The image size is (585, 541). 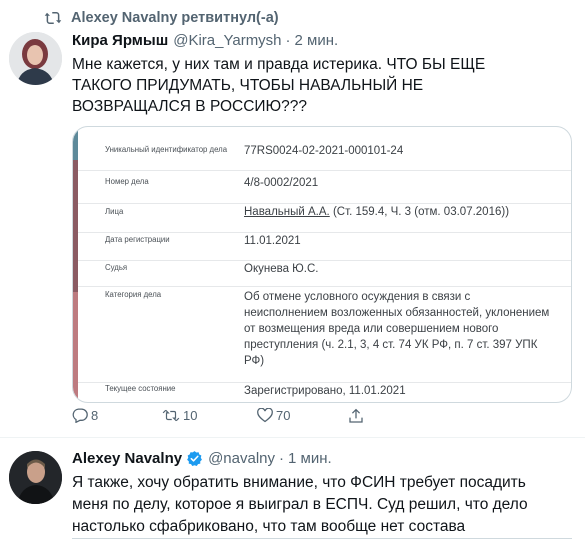 What do you see at coordinates (273, 415) in the screenshot?
I see `like-button: 70` at bounding box center [273, 415].